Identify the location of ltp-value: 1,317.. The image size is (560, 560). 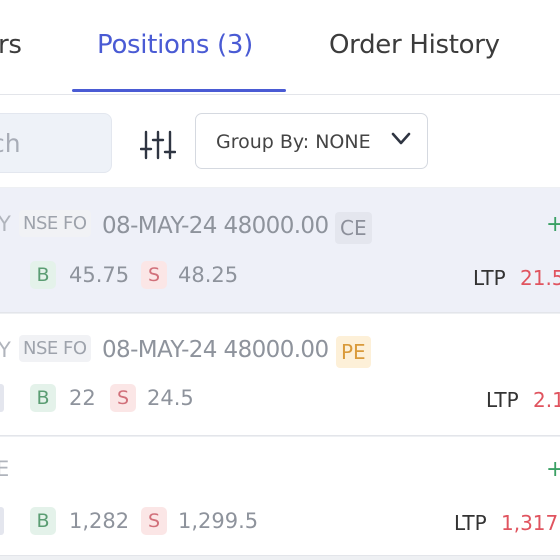
(530, 523).